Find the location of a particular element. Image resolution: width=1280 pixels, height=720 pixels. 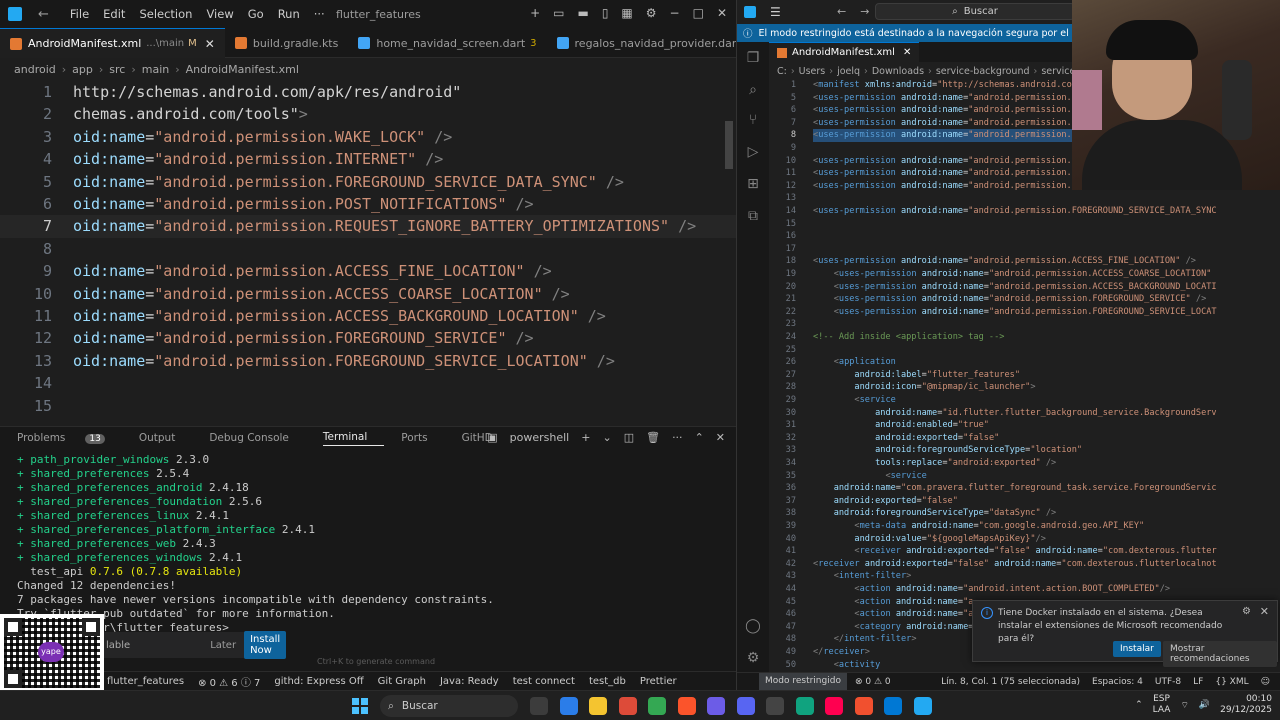

menu-item: View is located at coordinates (219, 14).